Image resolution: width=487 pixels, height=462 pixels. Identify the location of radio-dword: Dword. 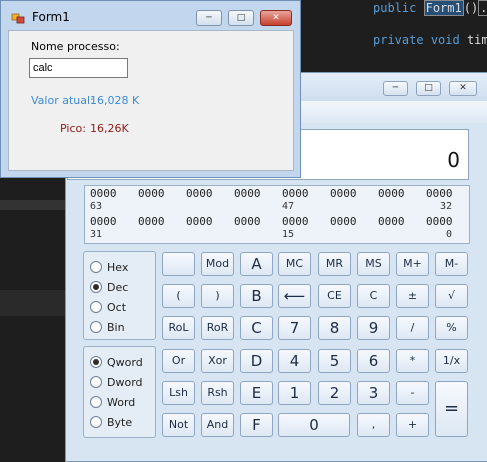
(116, 384).